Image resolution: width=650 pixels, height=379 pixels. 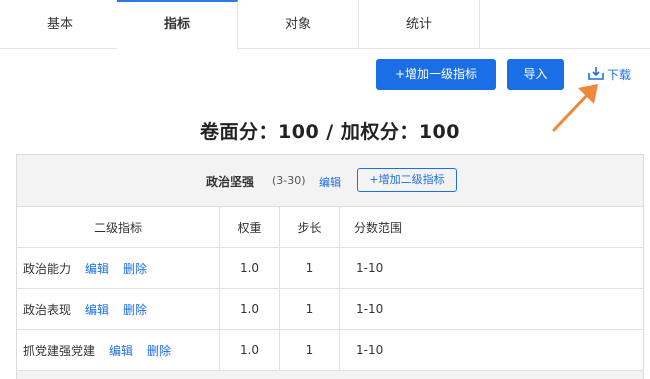 I want to click on group-title: 政治坚强, so click(x=230, y=182).